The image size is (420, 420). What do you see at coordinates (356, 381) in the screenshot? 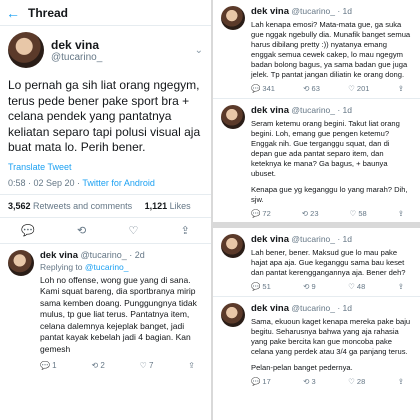
I see `like-icon: ♡ 28` at bounding box center [356, 381].